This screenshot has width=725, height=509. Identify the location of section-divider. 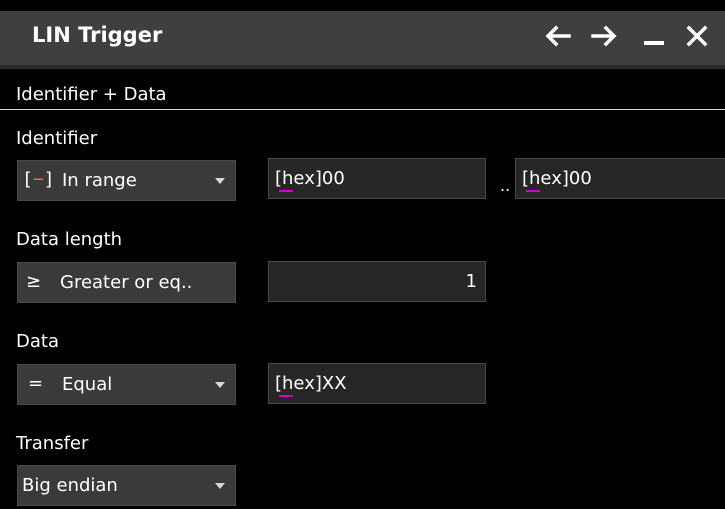
(362, 109).